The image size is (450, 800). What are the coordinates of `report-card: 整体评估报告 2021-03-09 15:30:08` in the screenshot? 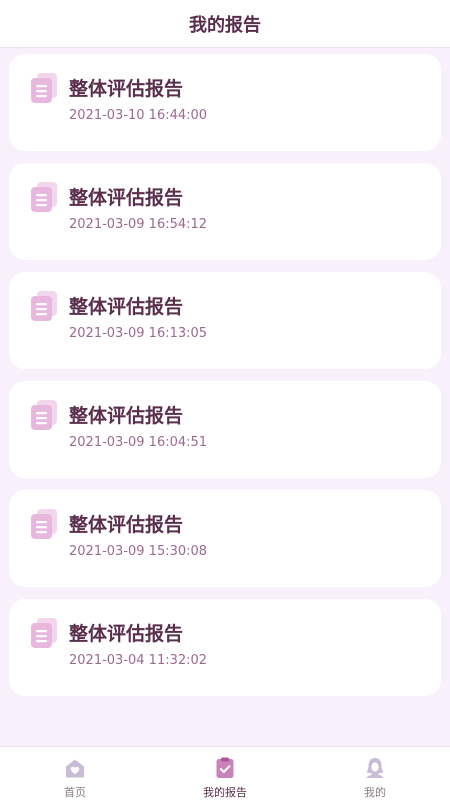 It's located at (225, 538).